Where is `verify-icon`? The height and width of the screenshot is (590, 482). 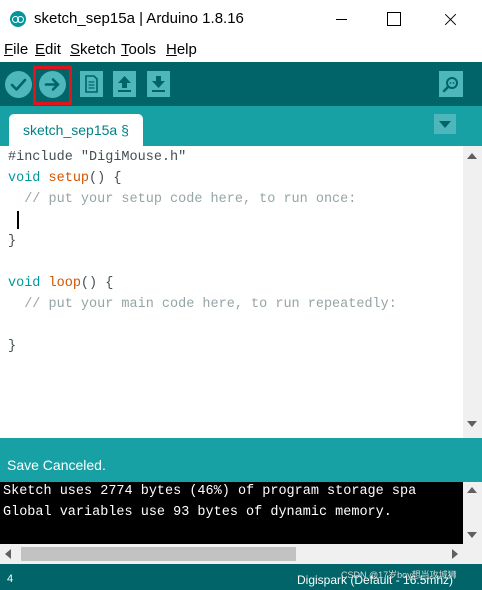
verify-icon is located at coordinates (18, 84).